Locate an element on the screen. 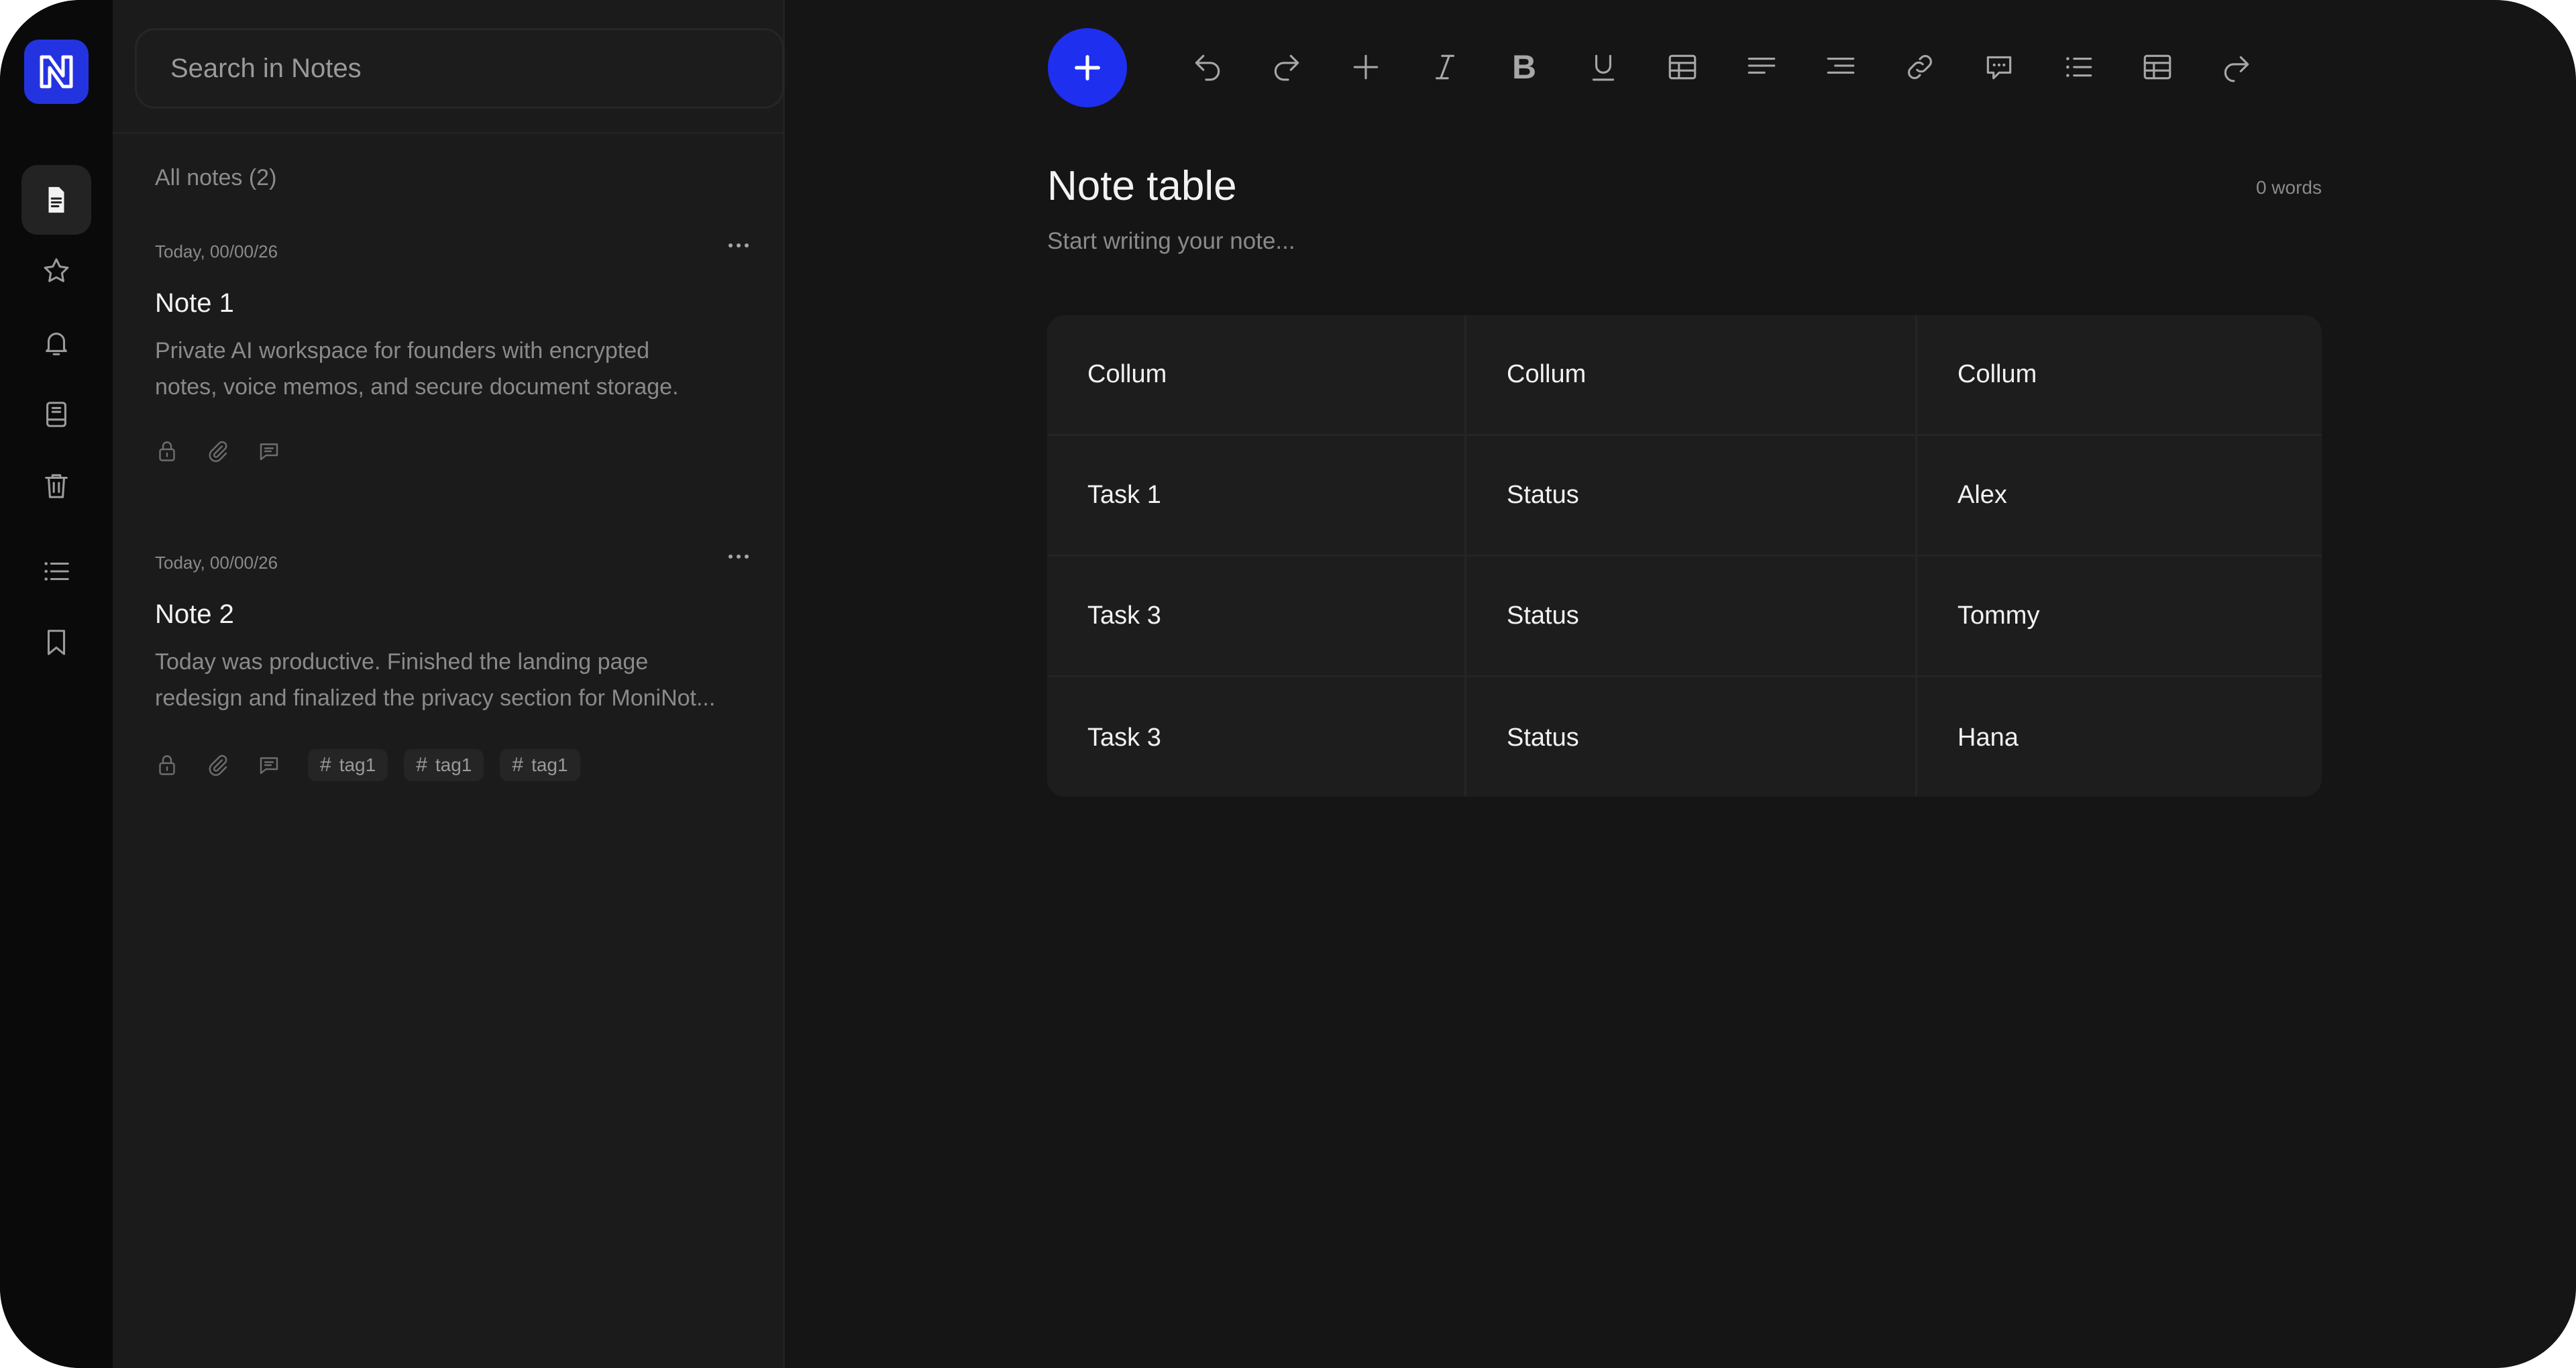 The width and height of the screenshot is (2576, 1368). word-count: 0 words is located at coordinates (2288, 187).